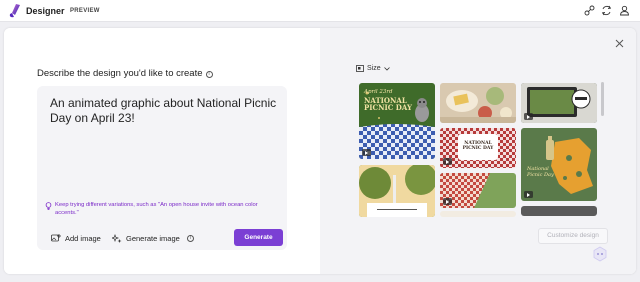 Image resolution: width=640 pixels, height=282 pixels. What do you see at coordinates (388, 107) in the screenshot?
I see `design-1-line-3: PICNIC DAY` at bounding box center [388, 107].